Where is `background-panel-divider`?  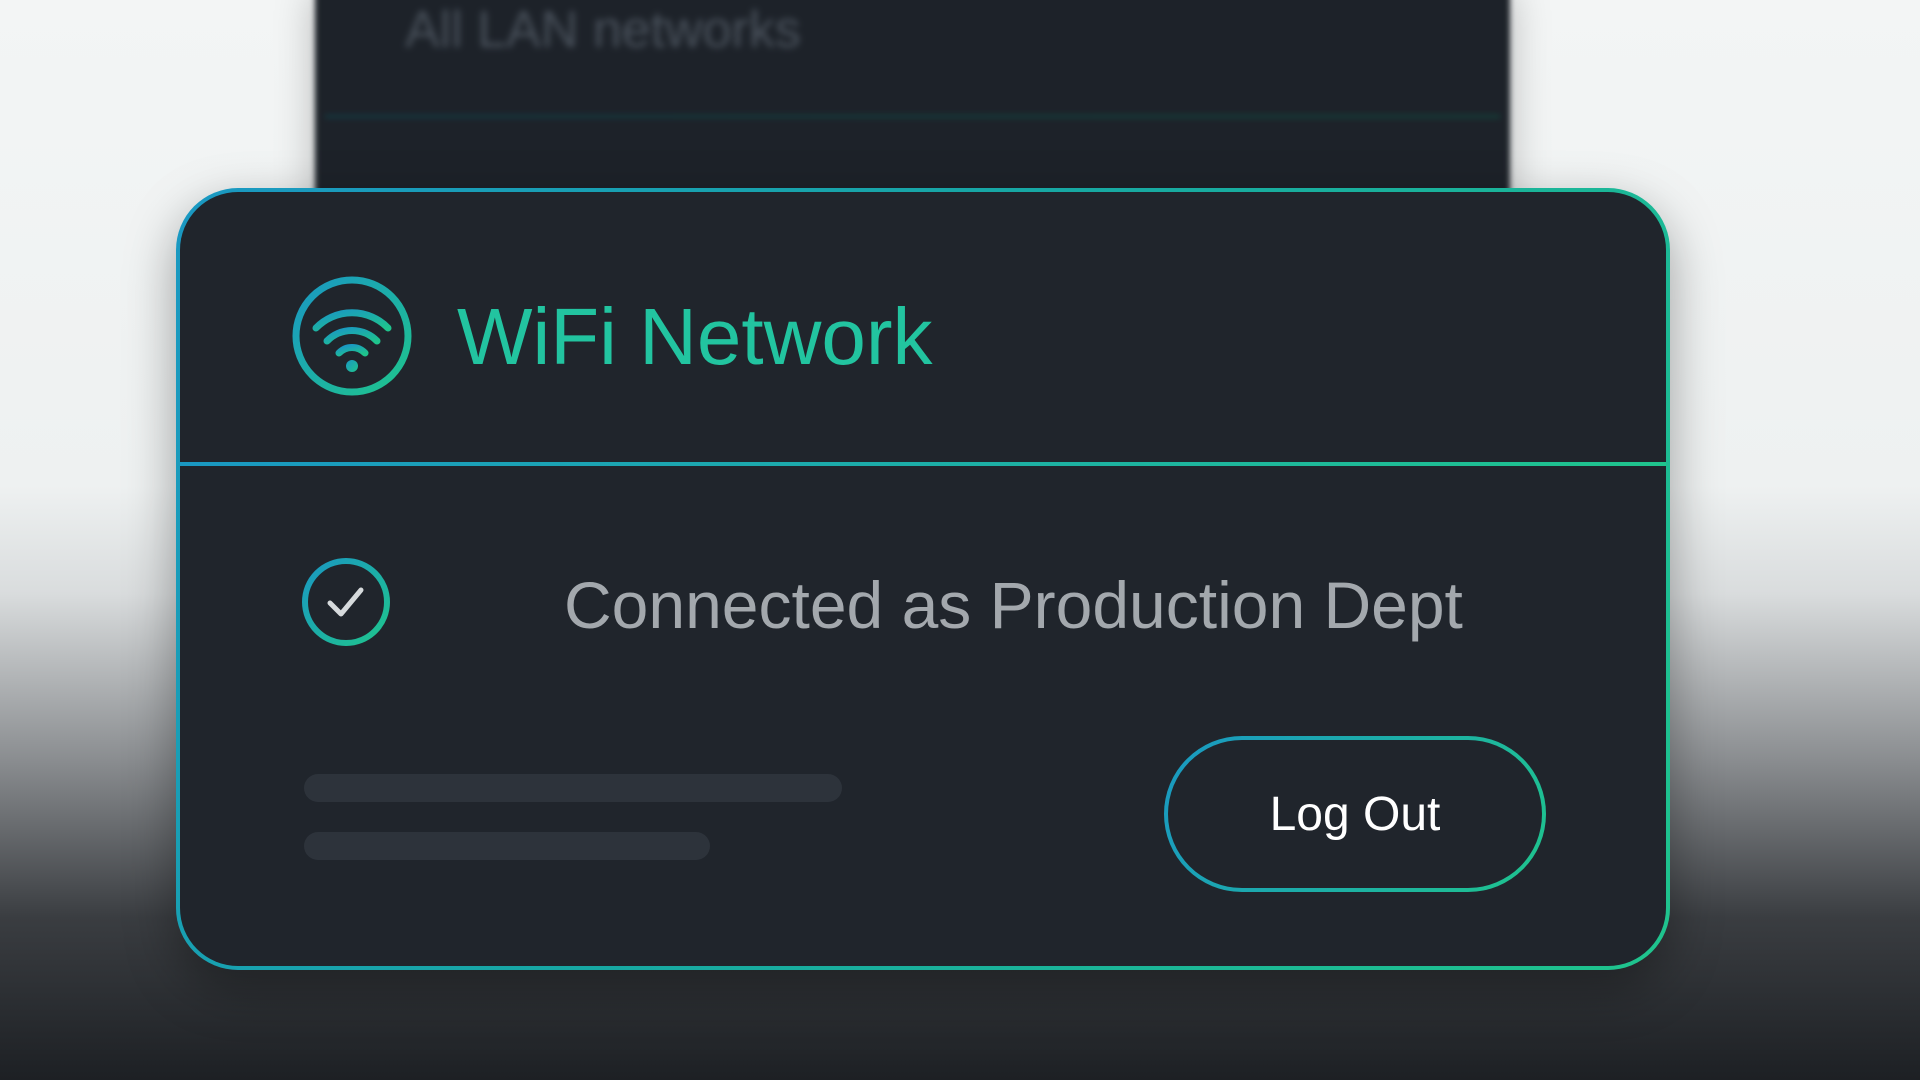
background-panel-divider is located at coordinates (912, 116).